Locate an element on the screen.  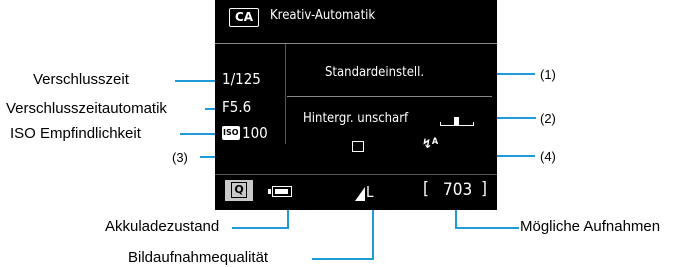
callout-battery: Akkuladezustand is located at coordinates (162, 226).